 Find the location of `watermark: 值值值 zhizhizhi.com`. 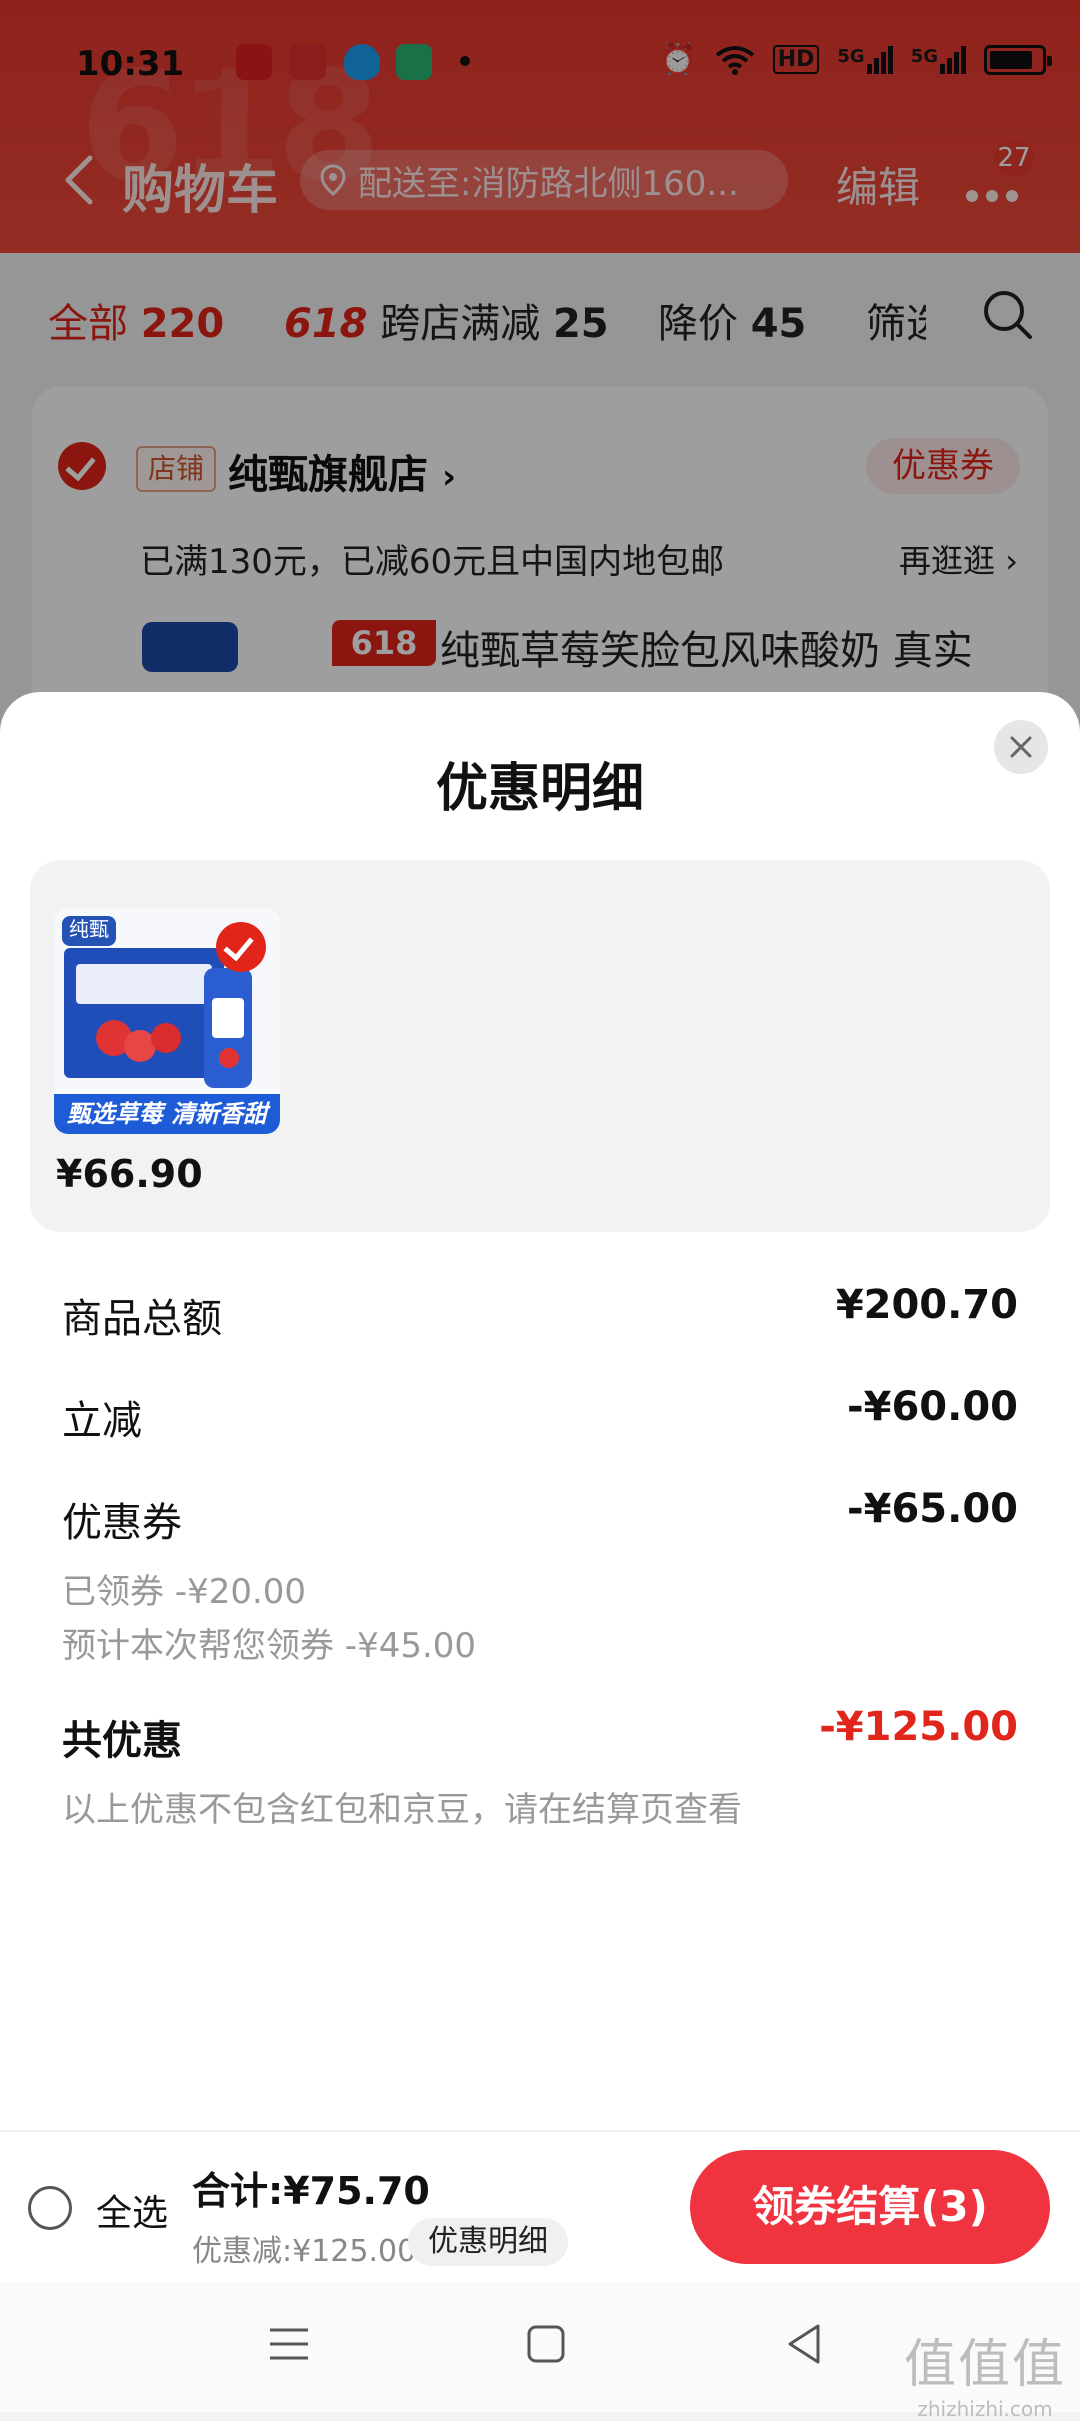

watermark: 值值值 zhizhizhi.com is located at coordinates (985, 2371).